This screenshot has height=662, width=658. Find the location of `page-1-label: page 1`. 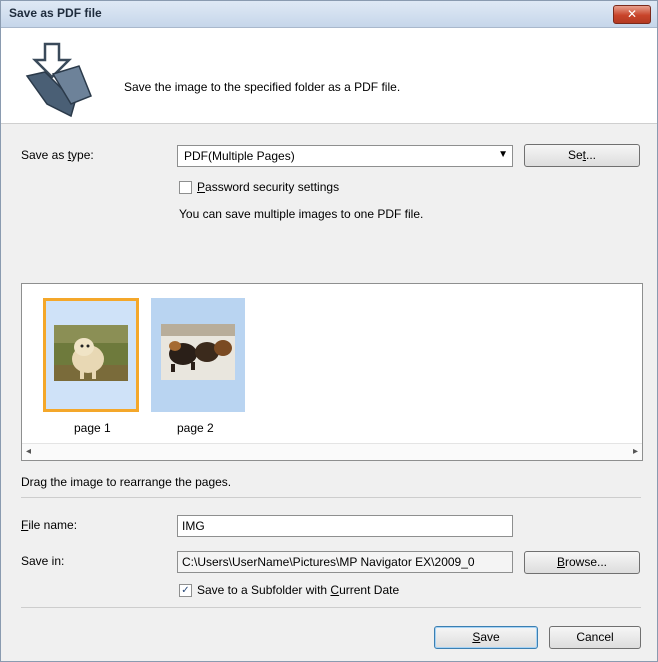

page-1-label: page 1 is located at coordinates (92, 428).